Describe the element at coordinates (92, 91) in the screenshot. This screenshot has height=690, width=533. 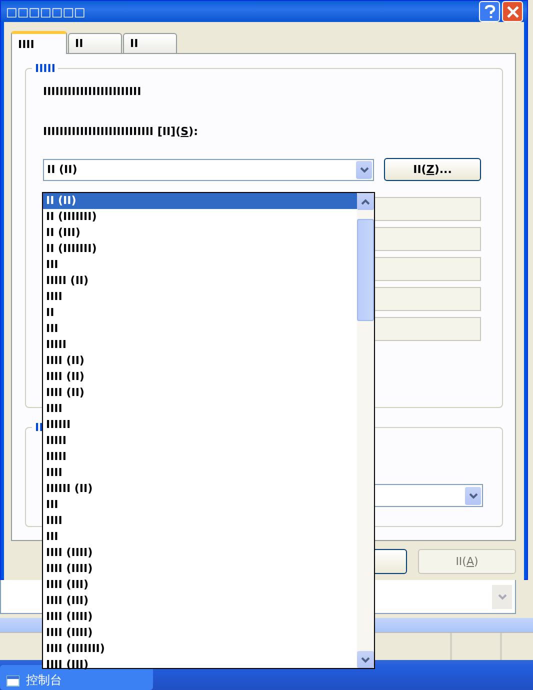
I see `description-text: IIIIIIIIIIIIIIIIIIIIIIII` at that location.